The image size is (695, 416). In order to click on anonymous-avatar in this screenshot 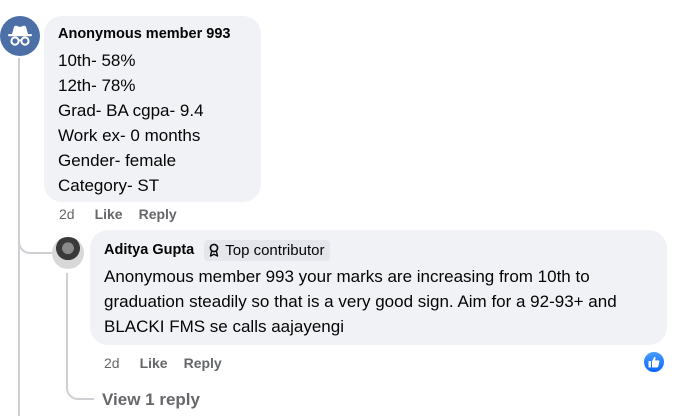, I will do `click(20, 36)`.